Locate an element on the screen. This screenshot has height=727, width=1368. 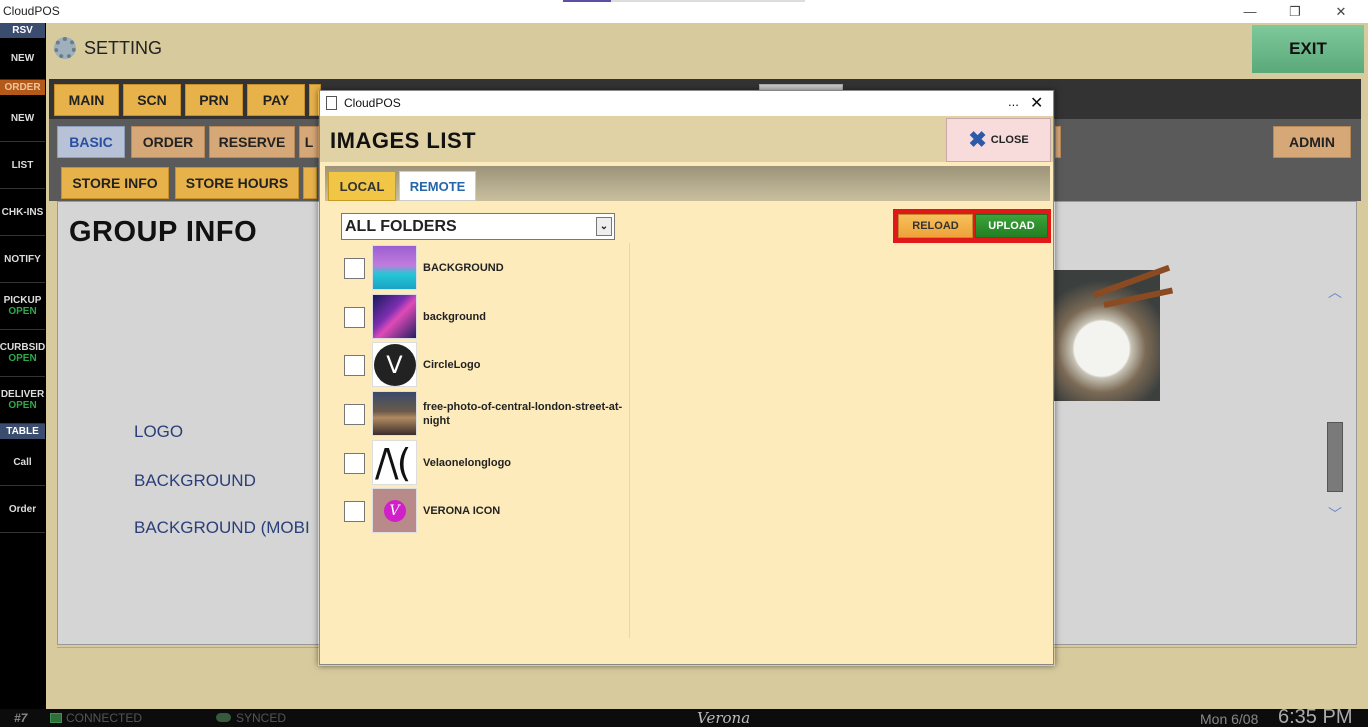
sidebar-checkins: CHK-INS is located at coordinates (22, 212).